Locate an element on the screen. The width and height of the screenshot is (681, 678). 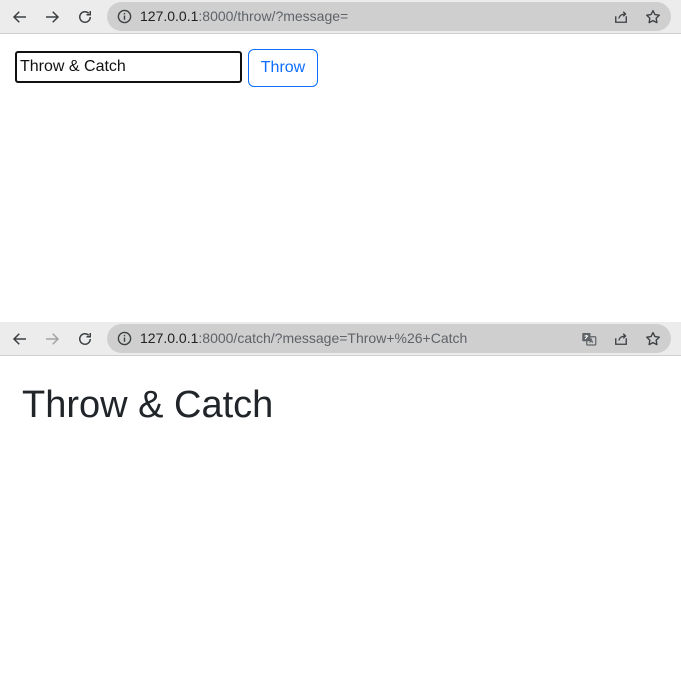
caught-message-heading: Throw & Catch is located at coordinates (148, 405).